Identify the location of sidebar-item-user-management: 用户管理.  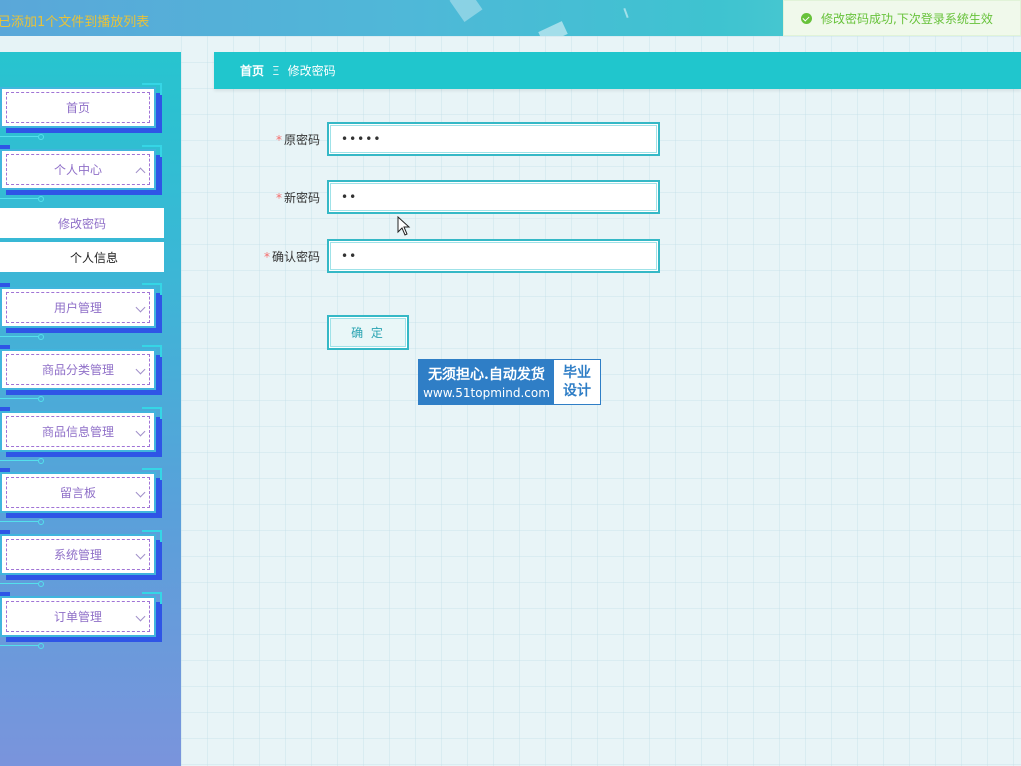
(81, 311).